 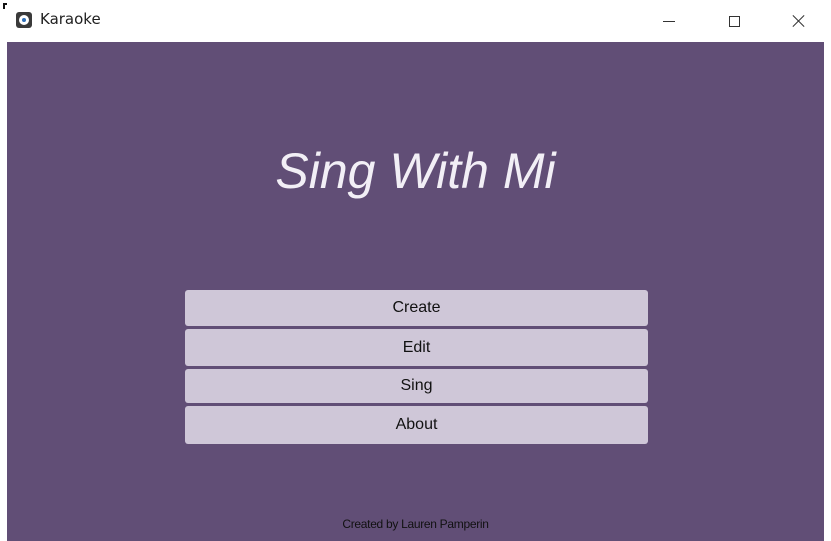 I want to click on maximize-button, so click(x=734, y=21).